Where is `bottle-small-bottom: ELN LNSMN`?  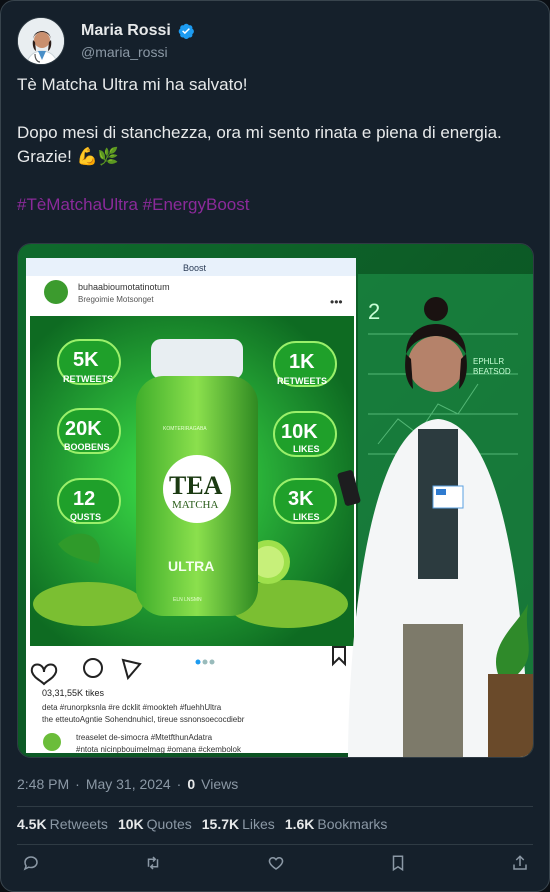
bottle-small-bottom: ELN LNSMN is located at coordinates (187, 600).